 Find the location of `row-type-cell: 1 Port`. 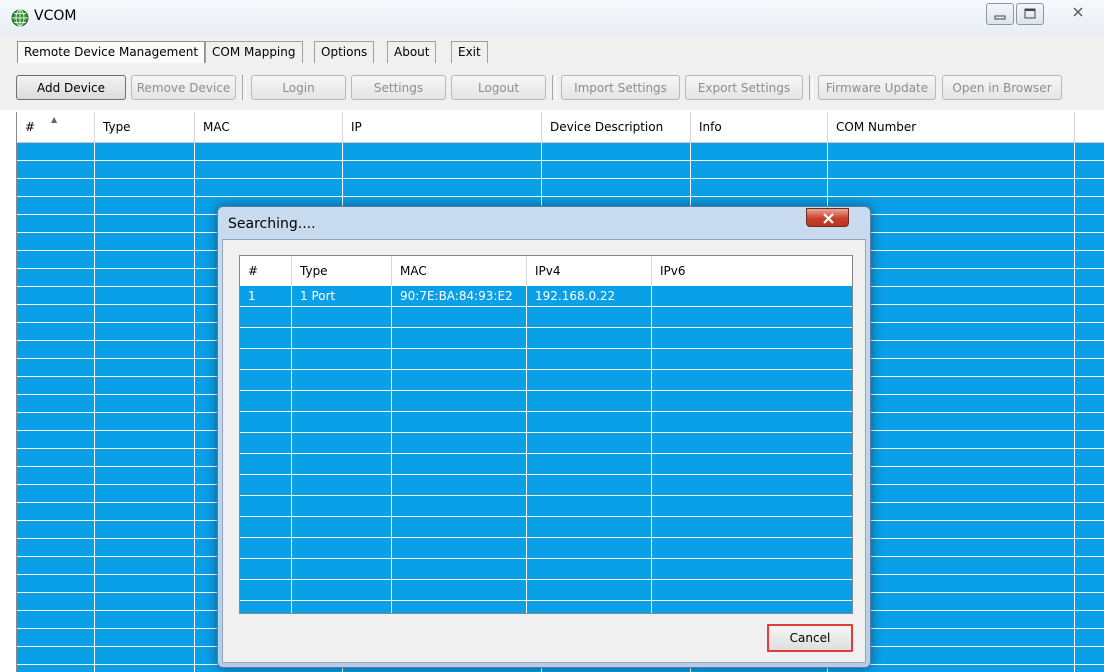

row-type-cell: 1 Port is located at coordinates (318, 296).